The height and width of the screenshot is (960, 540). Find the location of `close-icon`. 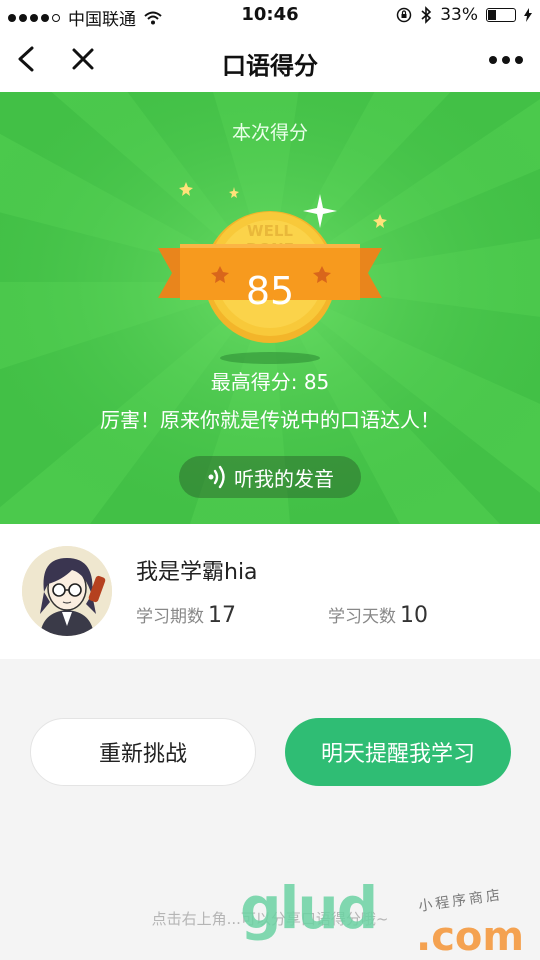

close-icon is located at coordinates (83, 59).